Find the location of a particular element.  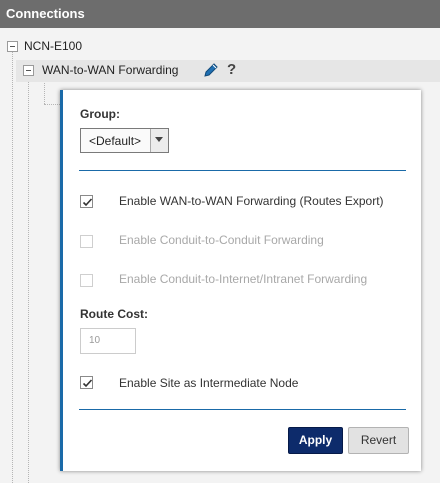

checkbox-label: Enable Conduit-to-Conduit Forwarding is located at coordinates (221, 240).